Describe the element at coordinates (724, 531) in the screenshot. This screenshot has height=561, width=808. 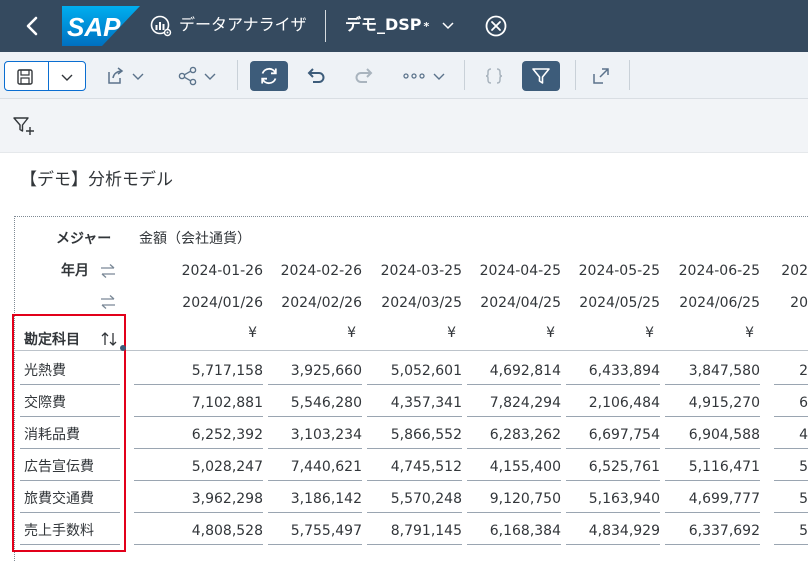
I see `table-cell: 6,337,692` at that location.